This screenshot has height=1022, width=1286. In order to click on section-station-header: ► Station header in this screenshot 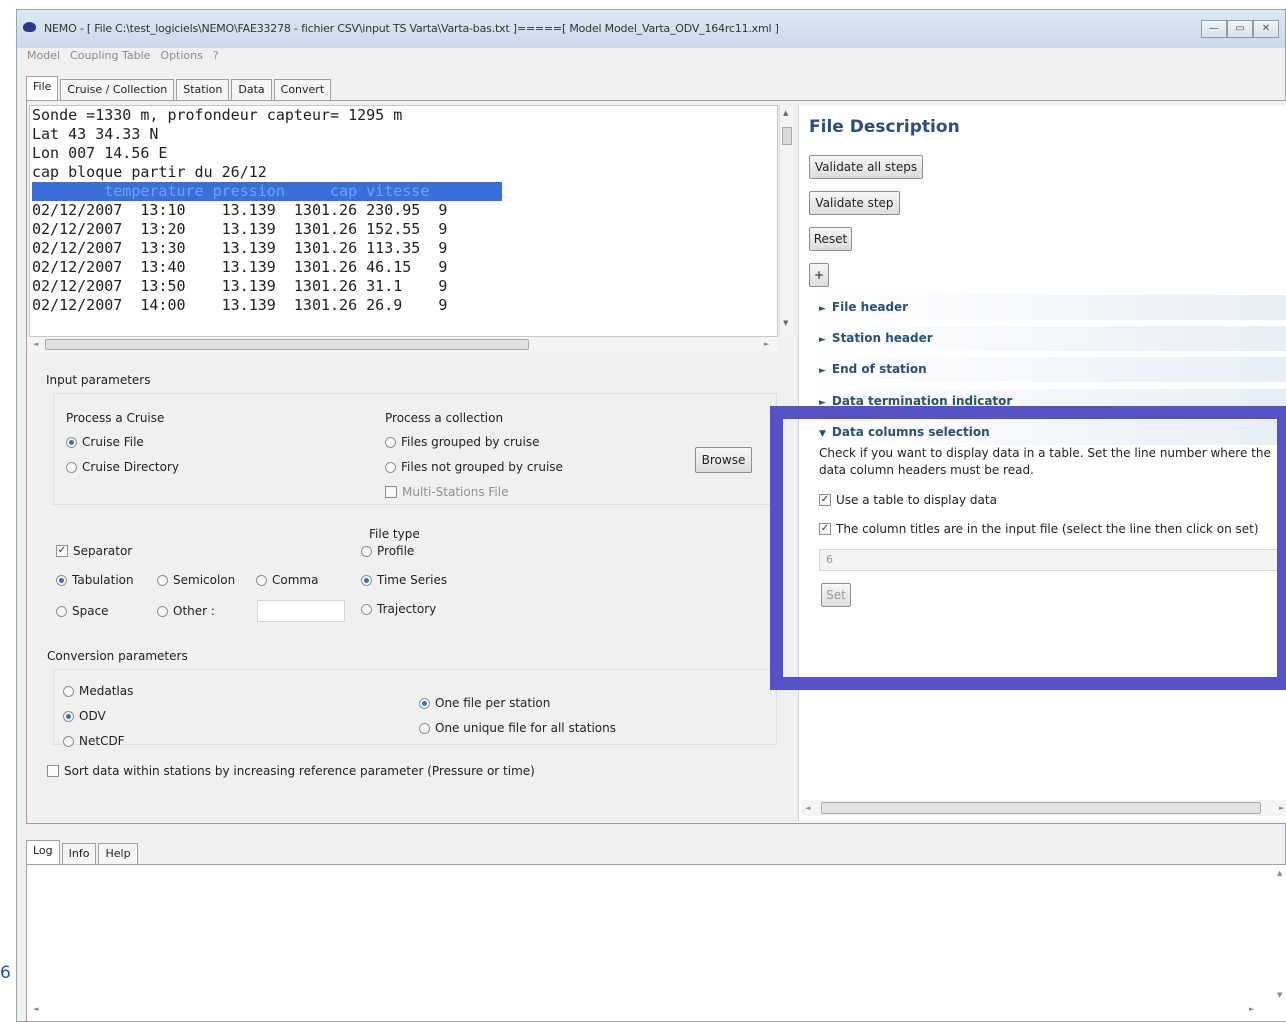, I will do `click(1047, 338)`.